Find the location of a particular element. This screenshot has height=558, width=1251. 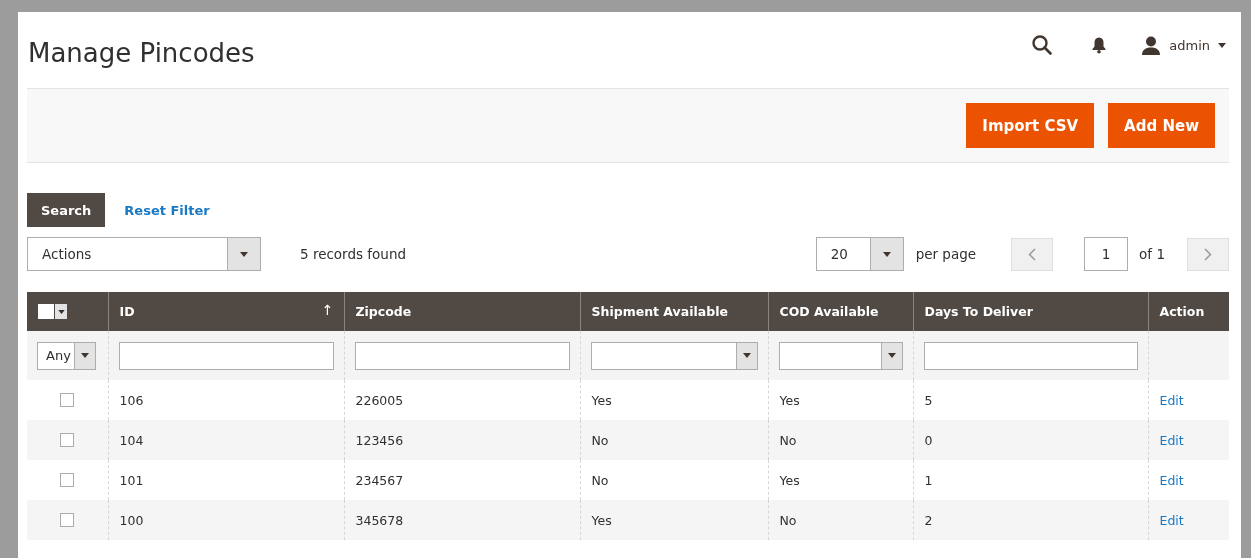

per-page-label: per page is located at coordinates (946, 254).